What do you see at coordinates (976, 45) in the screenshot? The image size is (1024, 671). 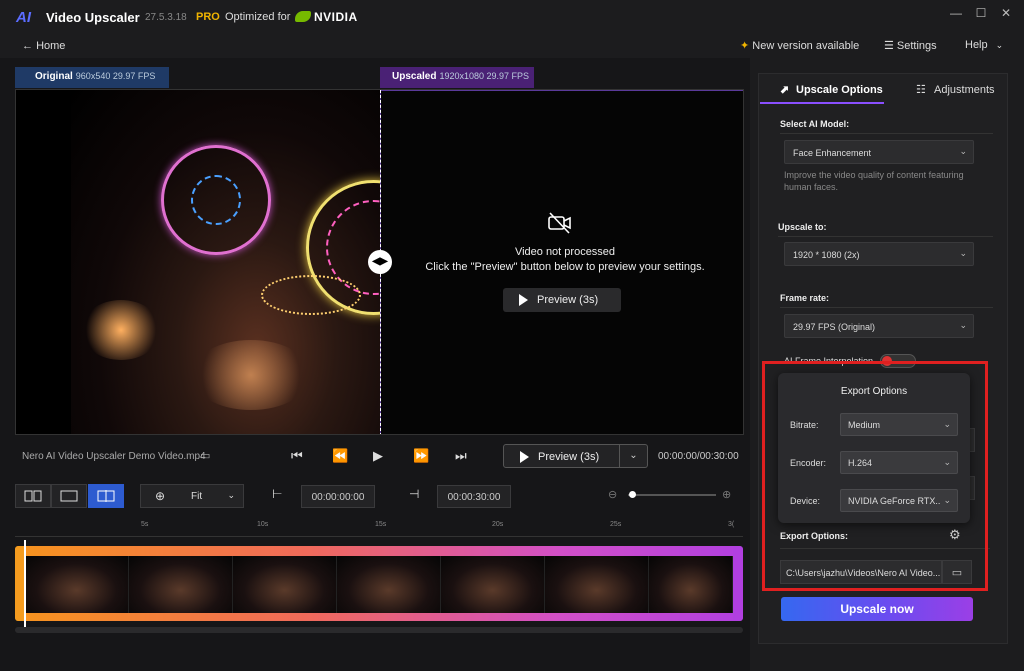 I see `help-label: Help` at bounding box center [976, 45].